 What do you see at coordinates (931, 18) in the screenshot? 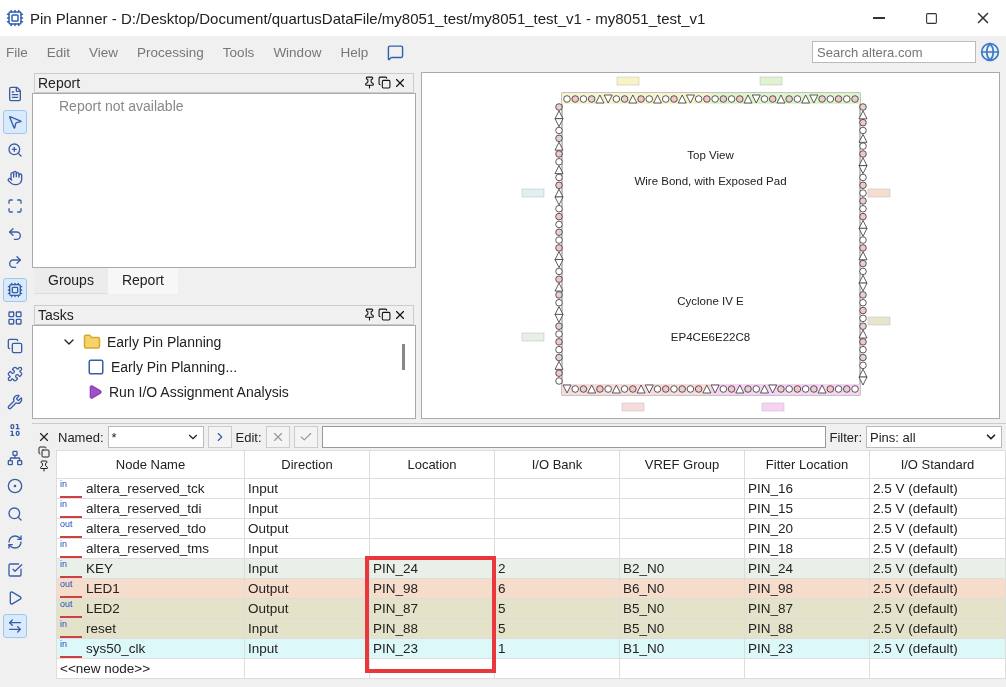
I see `maximize-icon` at bounding box center [931, 18].